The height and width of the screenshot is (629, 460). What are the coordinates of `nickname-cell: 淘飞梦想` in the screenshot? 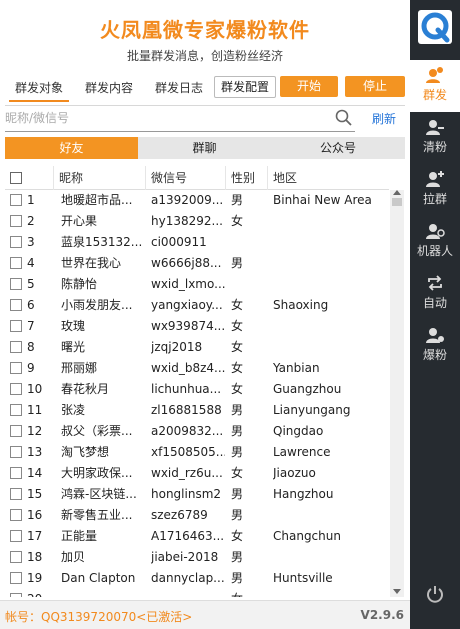 It's located at (85, 452).